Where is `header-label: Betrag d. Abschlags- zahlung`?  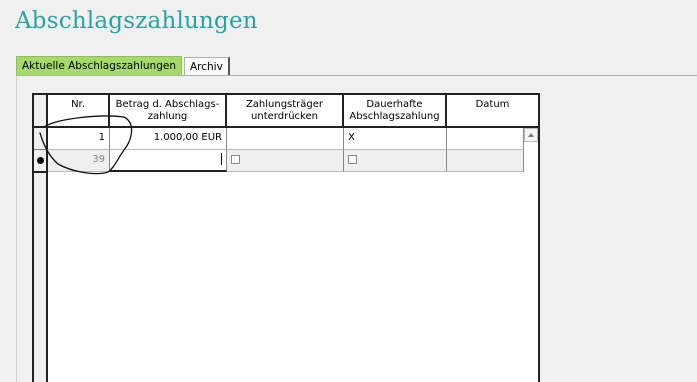
header-label: Betrag d. Abschlags- zahlung is located at coordinates (167, 110).